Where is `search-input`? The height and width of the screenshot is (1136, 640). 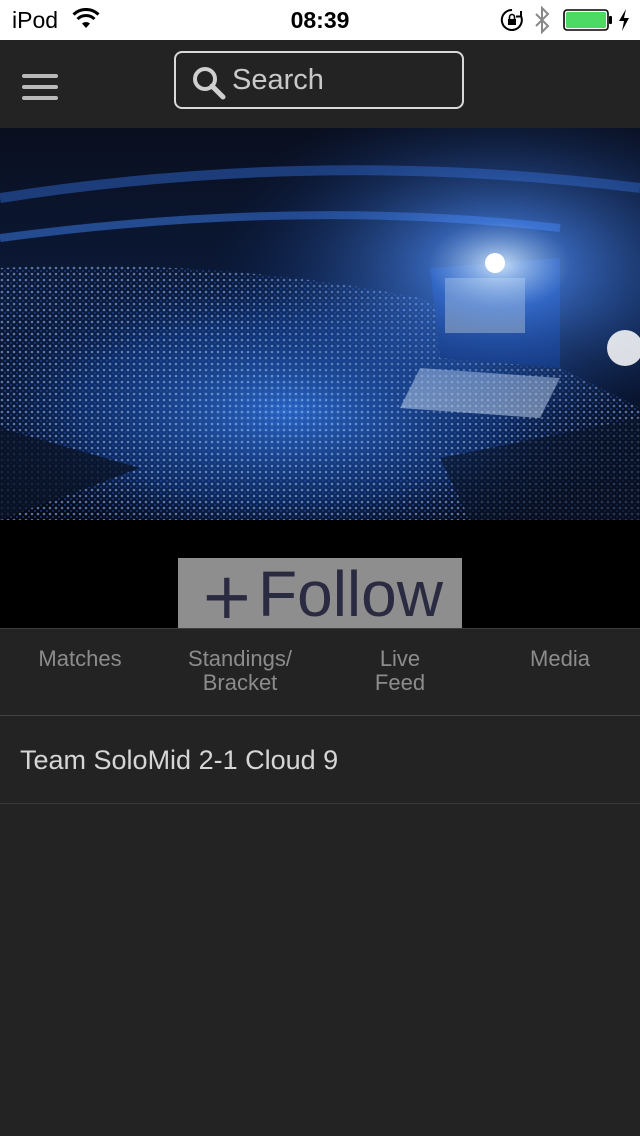 search-input is located at coordinates (342, 80).